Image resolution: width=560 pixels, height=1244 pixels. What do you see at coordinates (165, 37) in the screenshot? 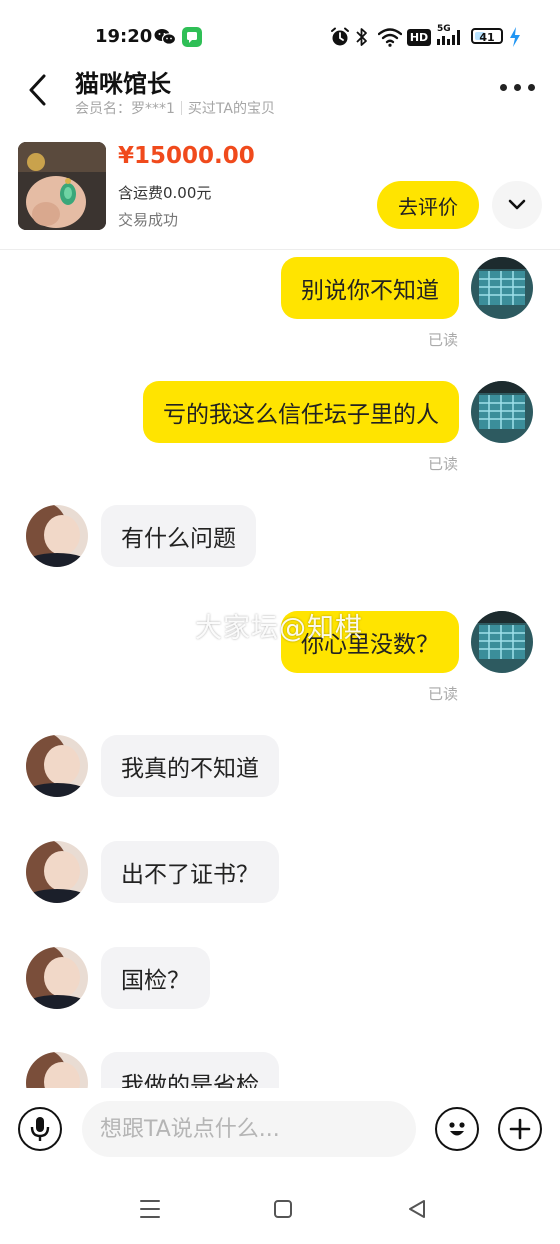
I see `wechat-icon` at bounding box center [165, 37].